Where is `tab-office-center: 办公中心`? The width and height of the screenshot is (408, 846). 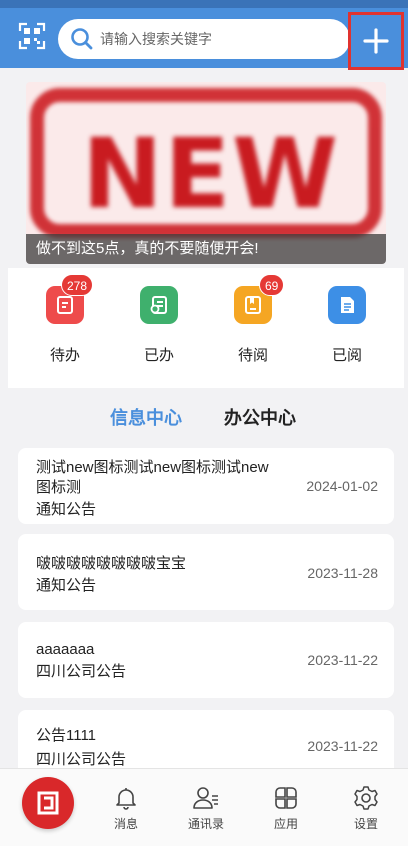 tab-office-center: 办公中心 is located at coordinates (260, 417).